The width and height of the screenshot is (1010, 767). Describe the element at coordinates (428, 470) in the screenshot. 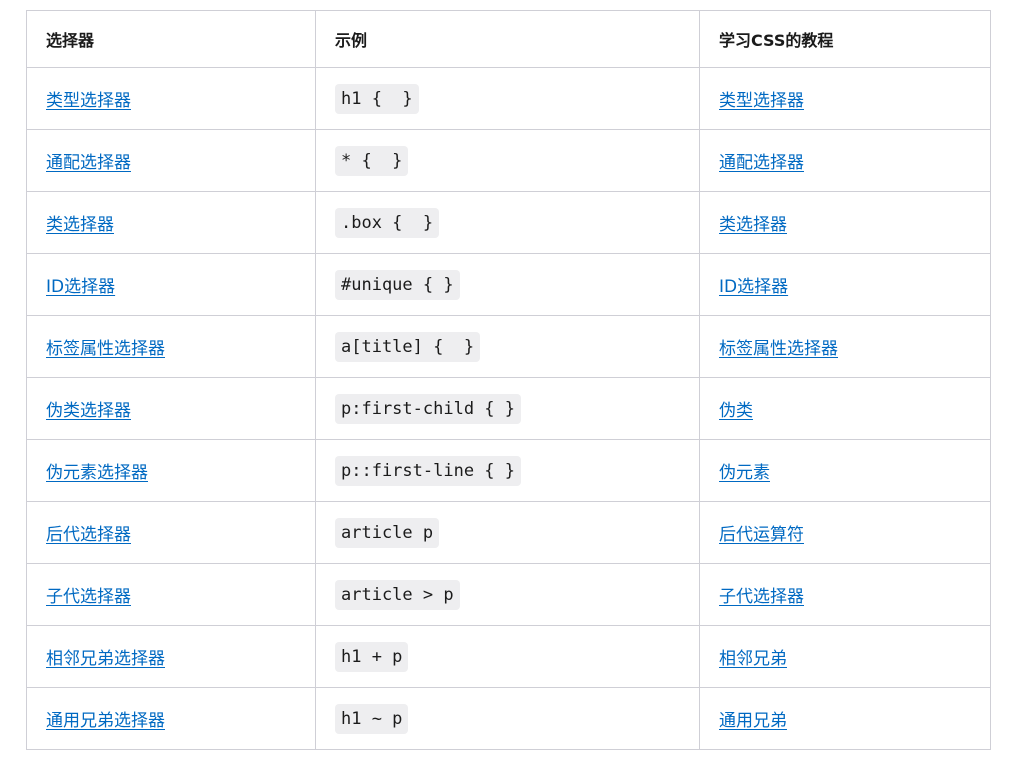

I see `example-code: p::first-line { }` at that location.